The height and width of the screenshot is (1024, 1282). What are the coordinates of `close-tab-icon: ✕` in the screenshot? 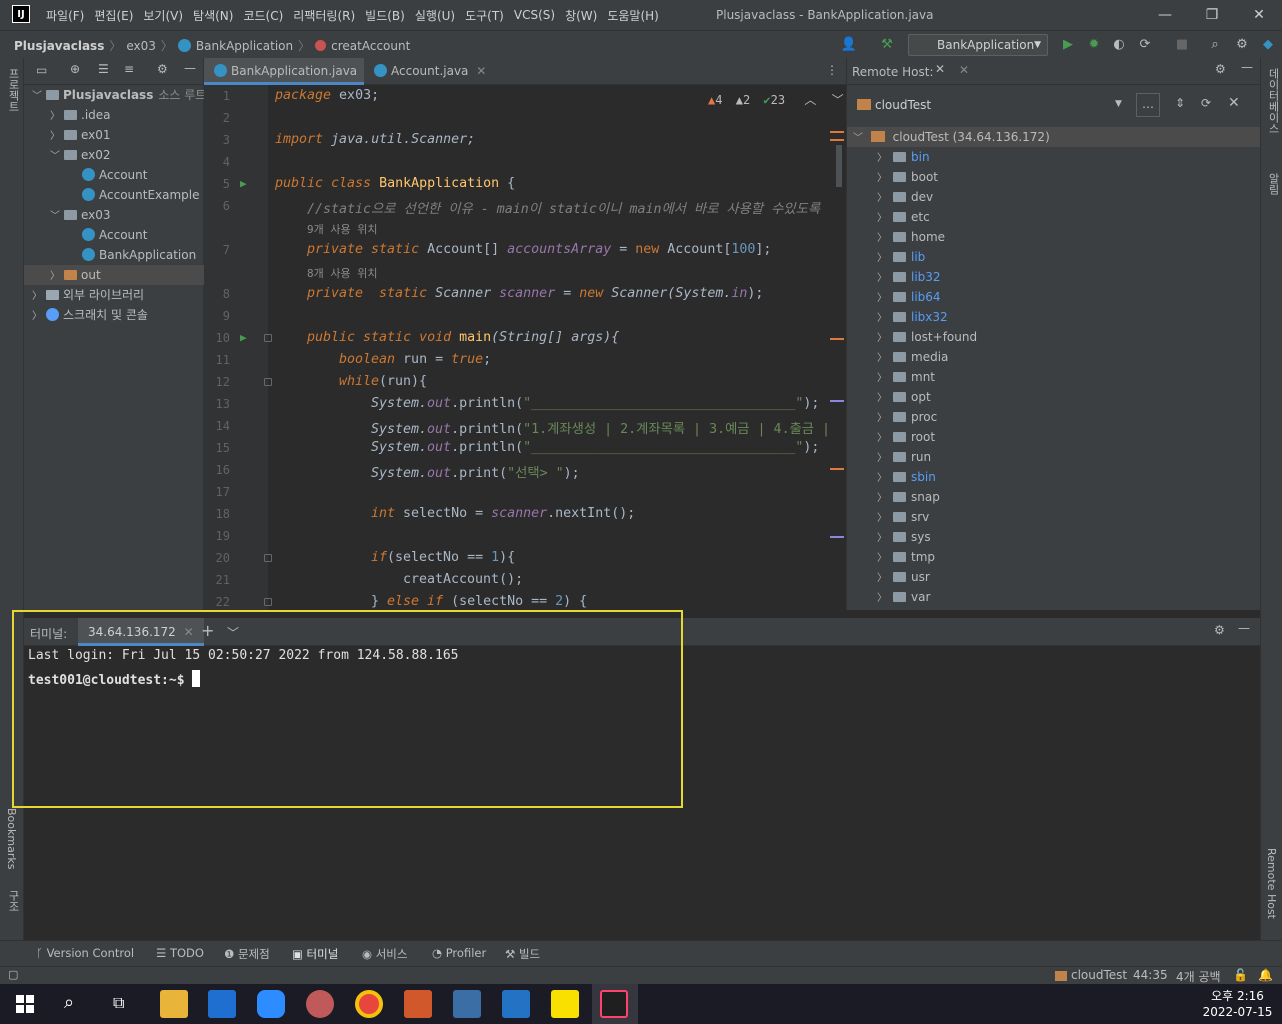 It's located at (481, 71).